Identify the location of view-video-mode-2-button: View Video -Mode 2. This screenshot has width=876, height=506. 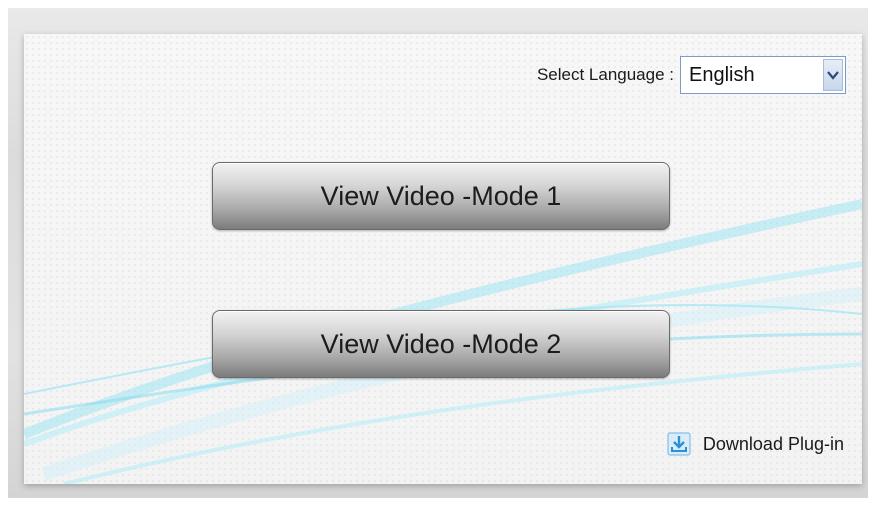
(441, 344).